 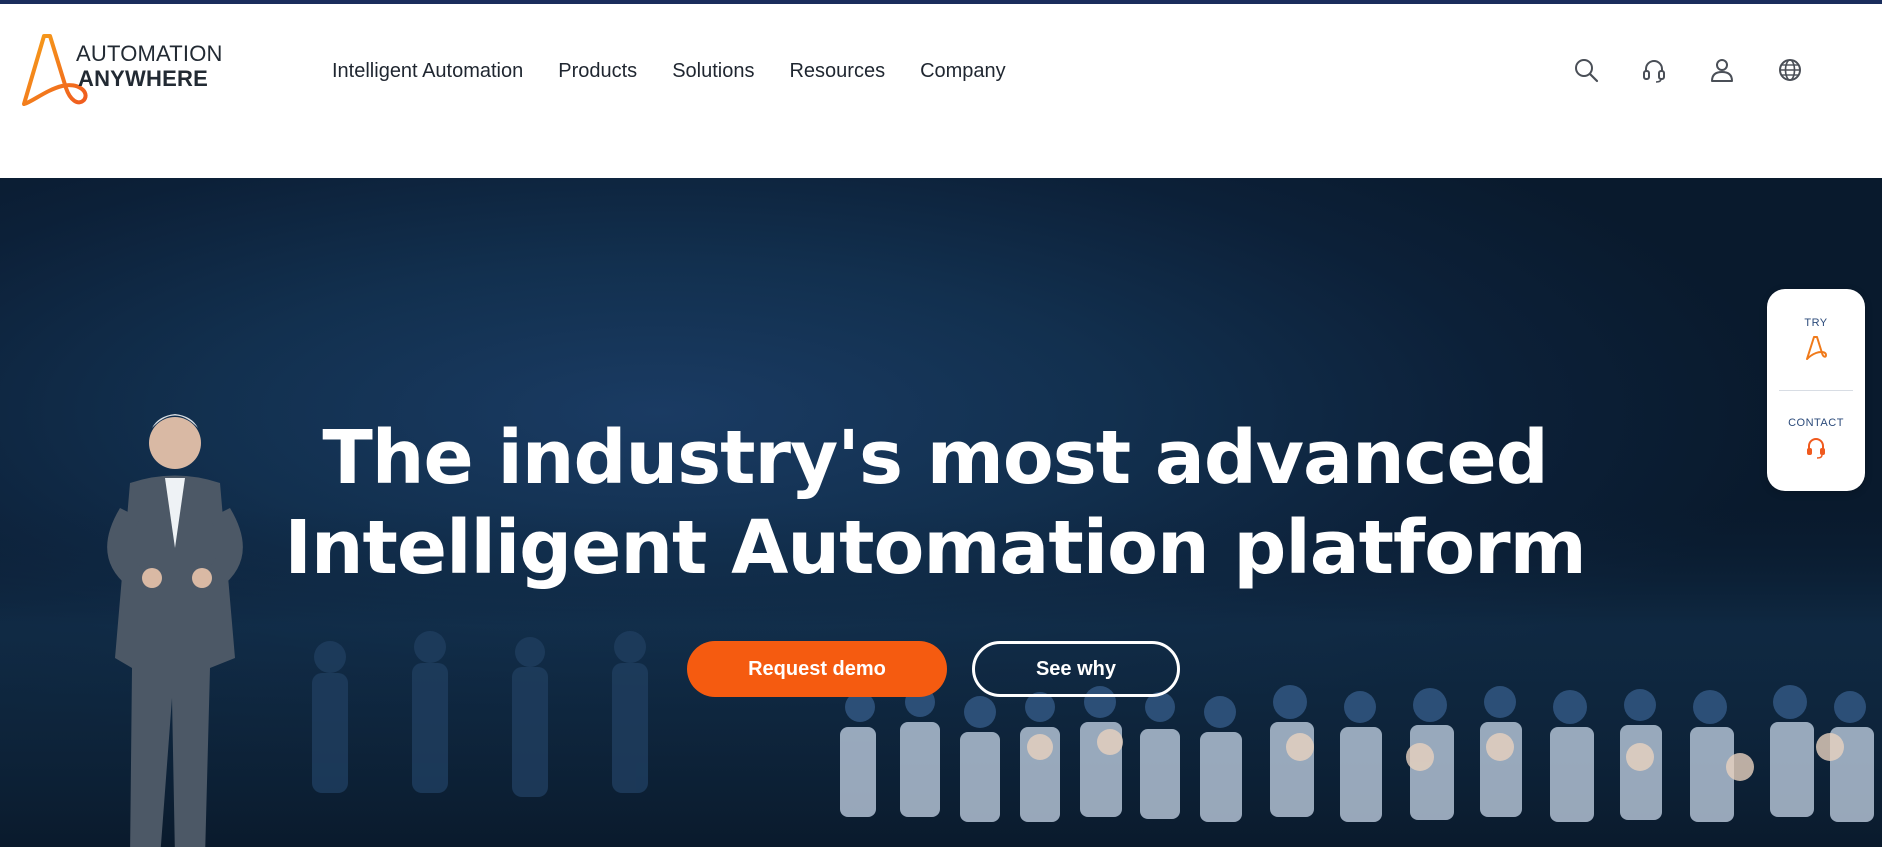 I want to click on hero-cta-row: Request demo See why, so click(x=933, y=669).